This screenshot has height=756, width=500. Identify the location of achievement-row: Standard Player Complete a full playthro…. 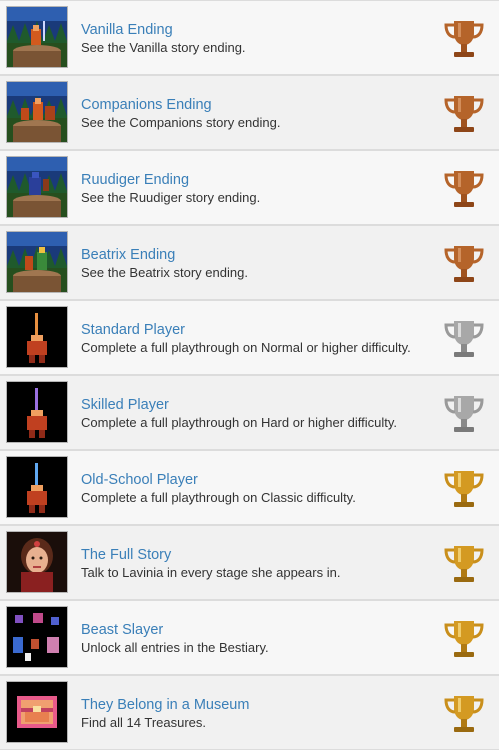
(249, 337).